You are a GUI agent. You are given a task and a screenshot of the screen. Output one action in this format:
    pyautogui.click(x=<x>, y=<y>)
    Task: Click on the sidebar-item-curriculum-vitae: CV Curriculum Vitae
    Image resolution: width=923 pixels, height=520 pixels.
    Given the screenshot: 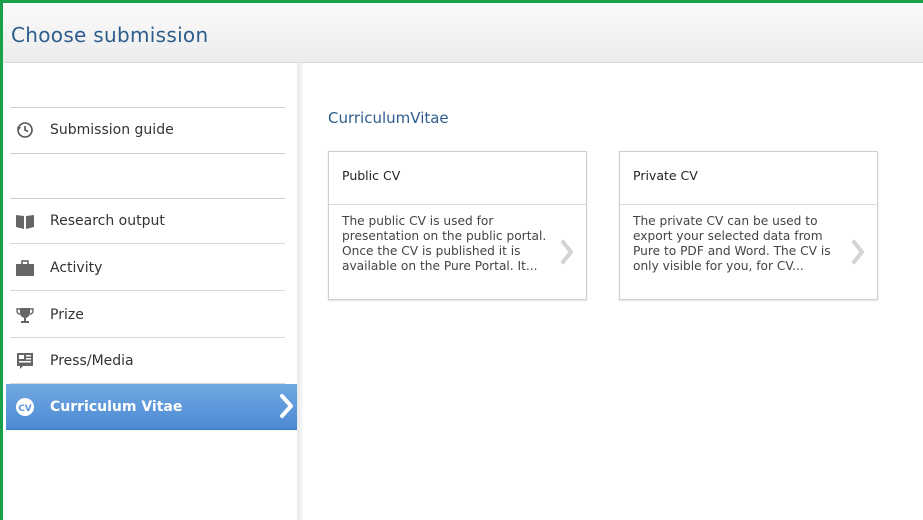 What is the action you would take?
    pyautogui.click(x=153, y=407)
    